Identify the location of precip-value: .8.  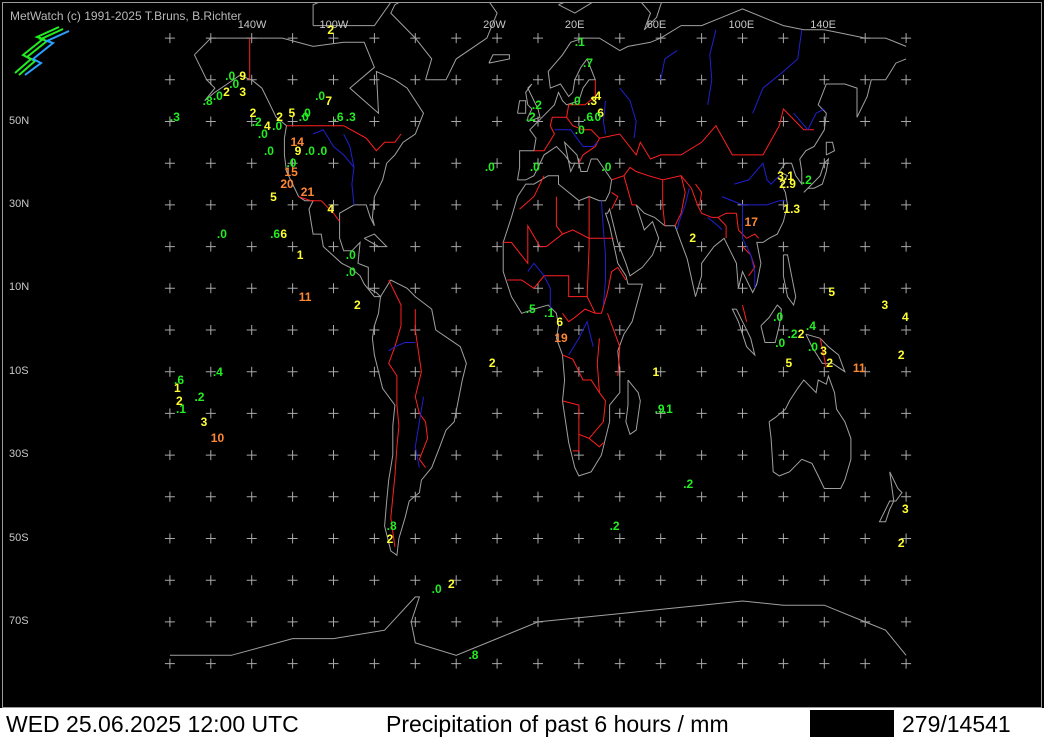
(391, 525).